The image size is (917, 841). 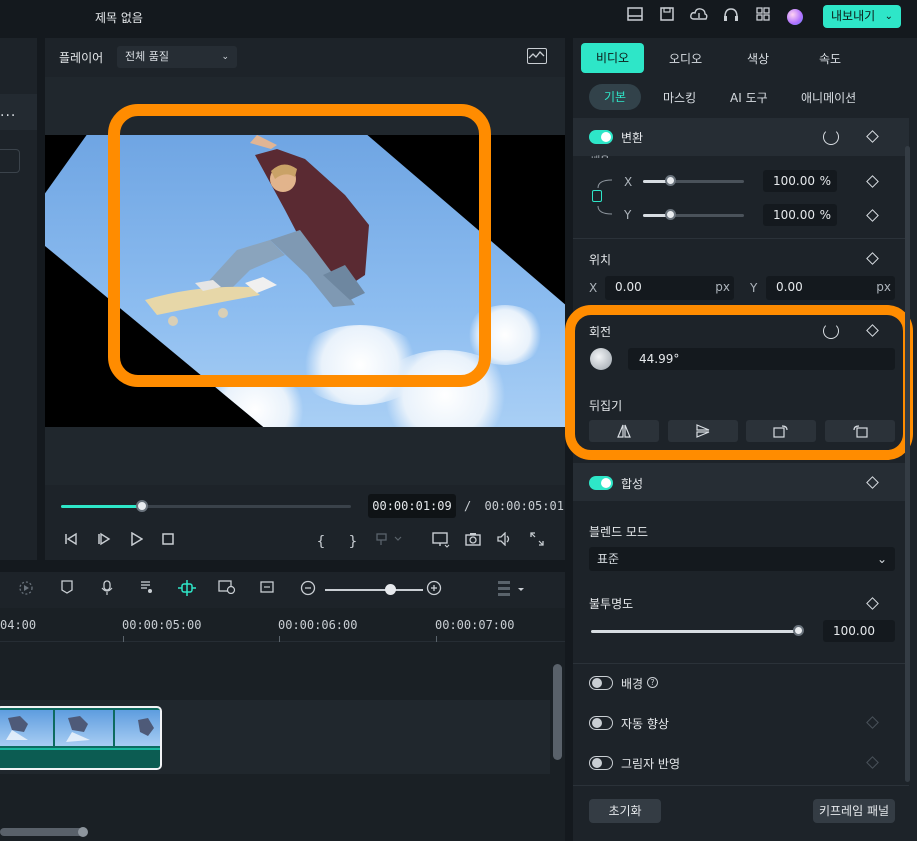 I want to click on export-label: 내보내기, so click(x=853, y=16).